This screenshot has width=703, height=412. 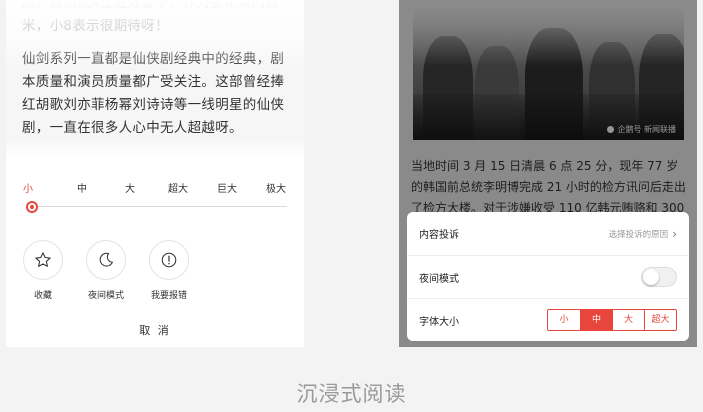 I want to click on font-size-slider-handle, so click(x=32, y=207).